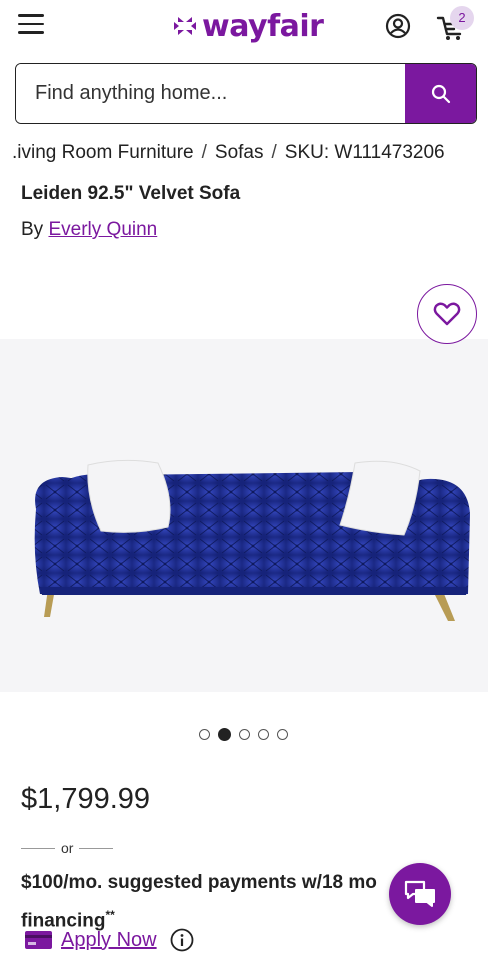 Image resolution: width=488 pixels, height=960 pixels. Describe the element at coordinates (263, 26) in the screenshot. I see `logo-text: wayfair` at that location.